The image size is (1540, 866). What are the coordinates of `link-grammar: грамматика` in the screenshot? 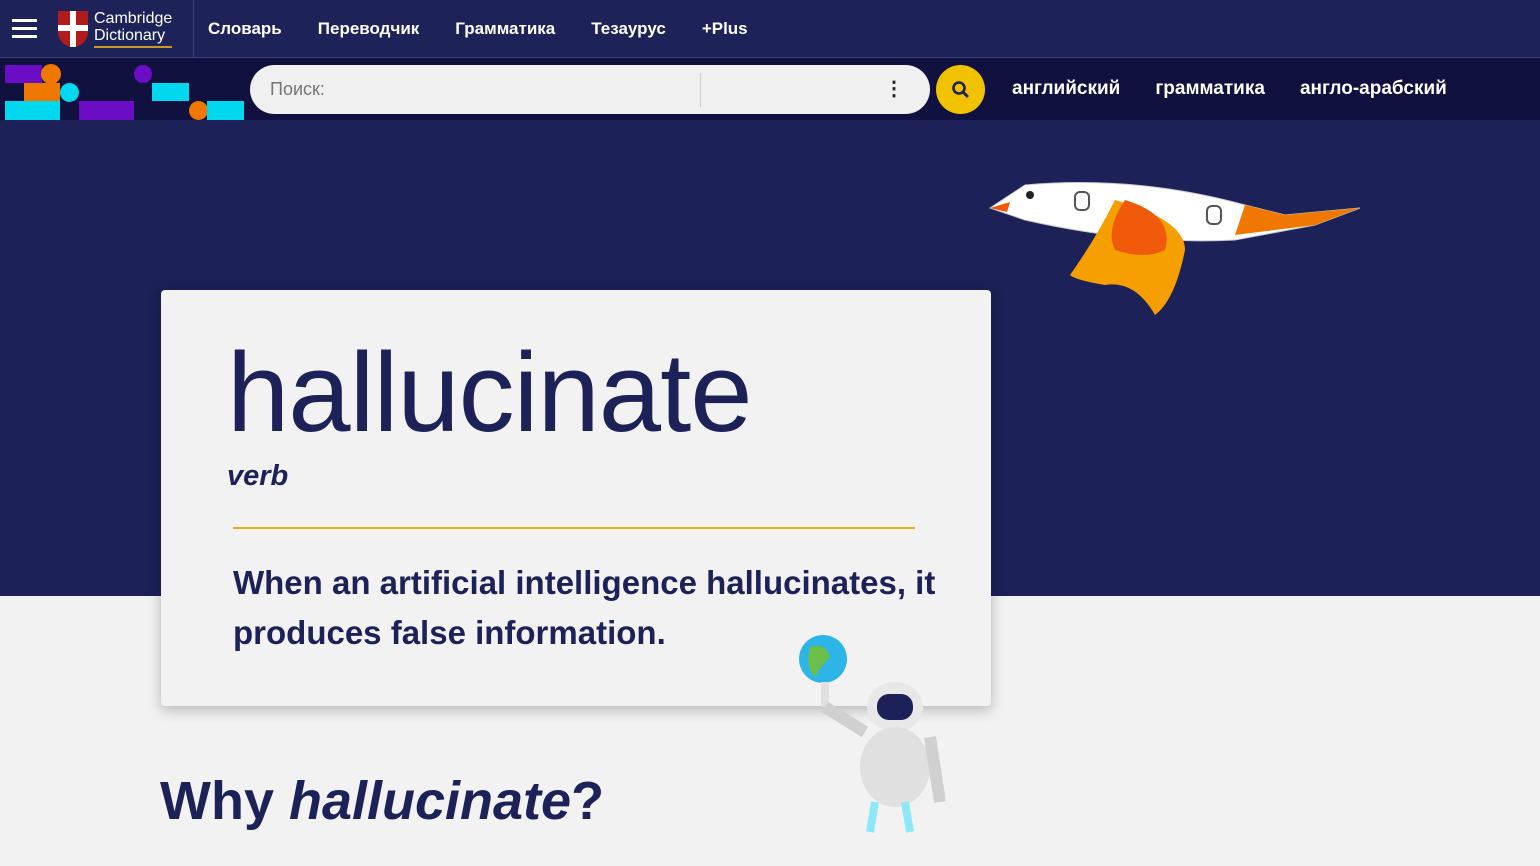 It's located at (1210, 89).